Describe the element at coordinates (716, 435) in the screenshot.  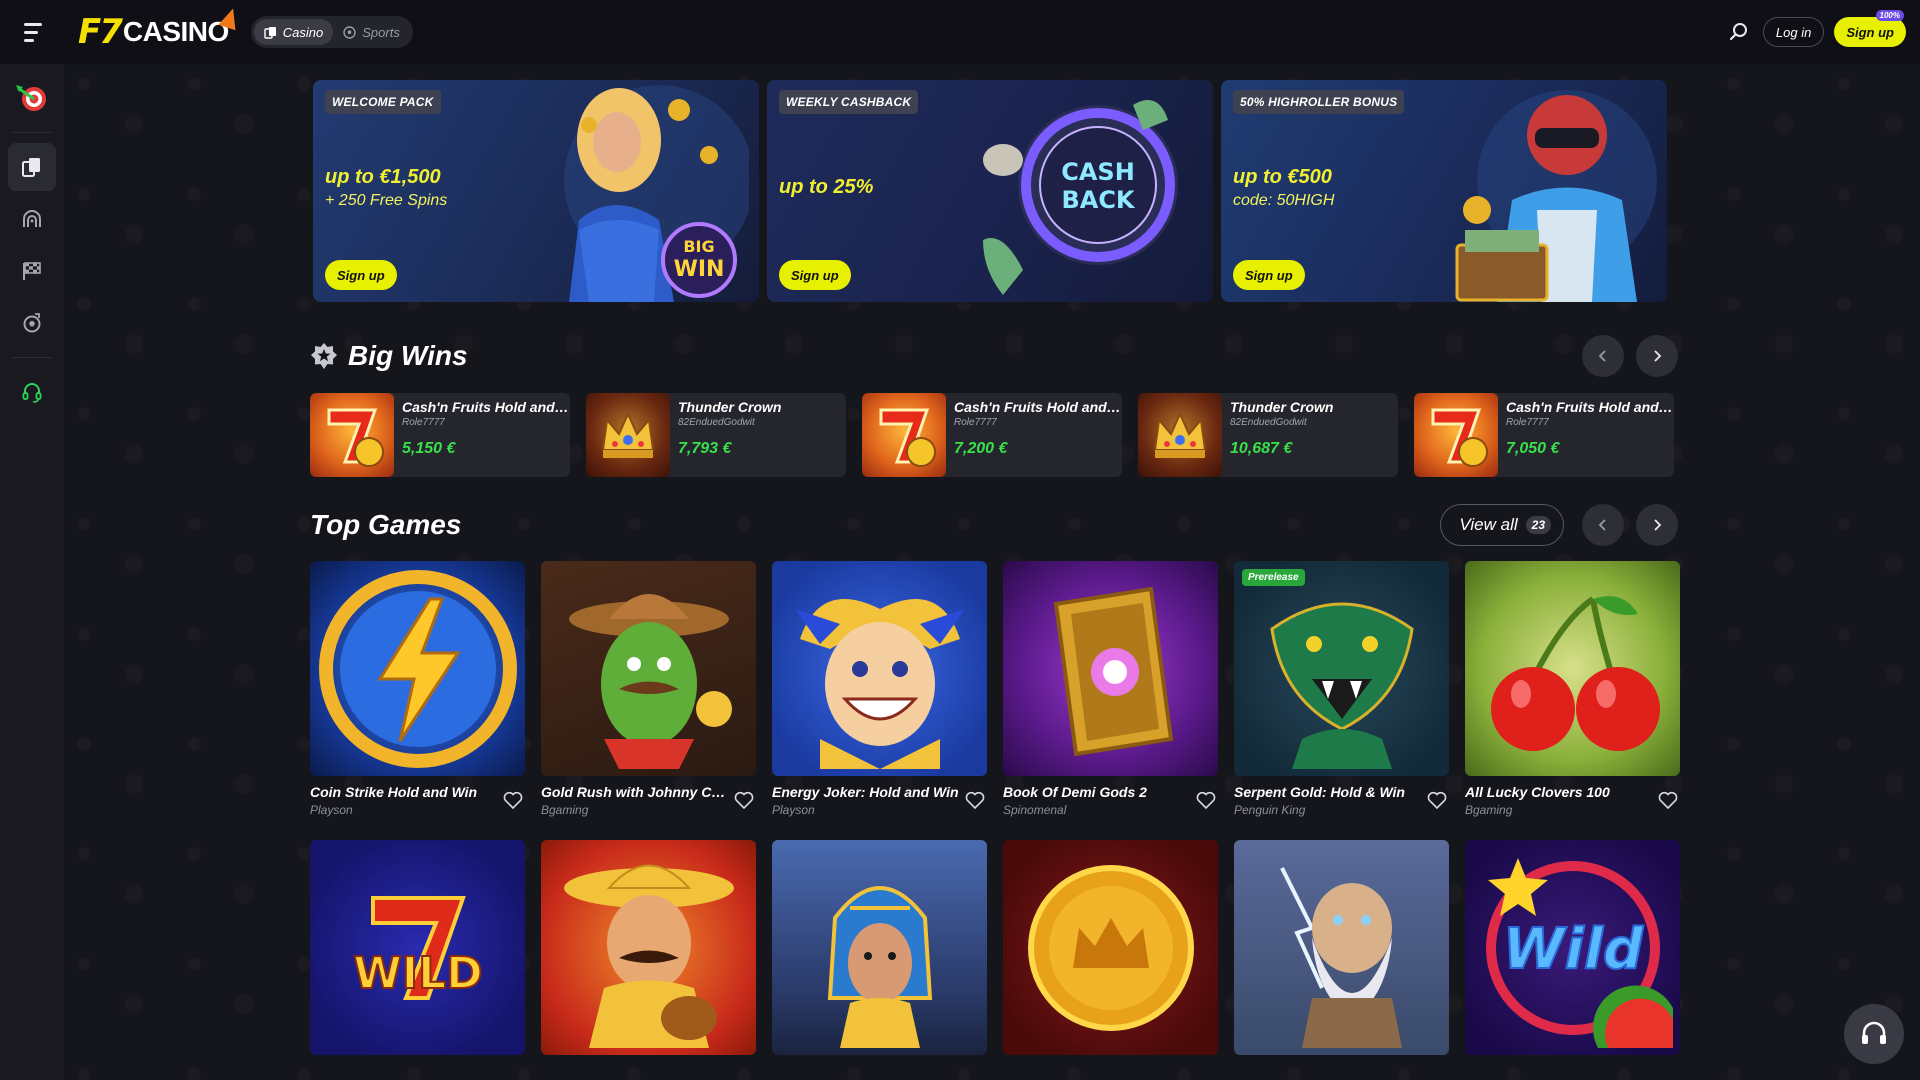
I see `big-win-card: Thunder Crown 82EnduedGodwit 7,793 €` at that location.